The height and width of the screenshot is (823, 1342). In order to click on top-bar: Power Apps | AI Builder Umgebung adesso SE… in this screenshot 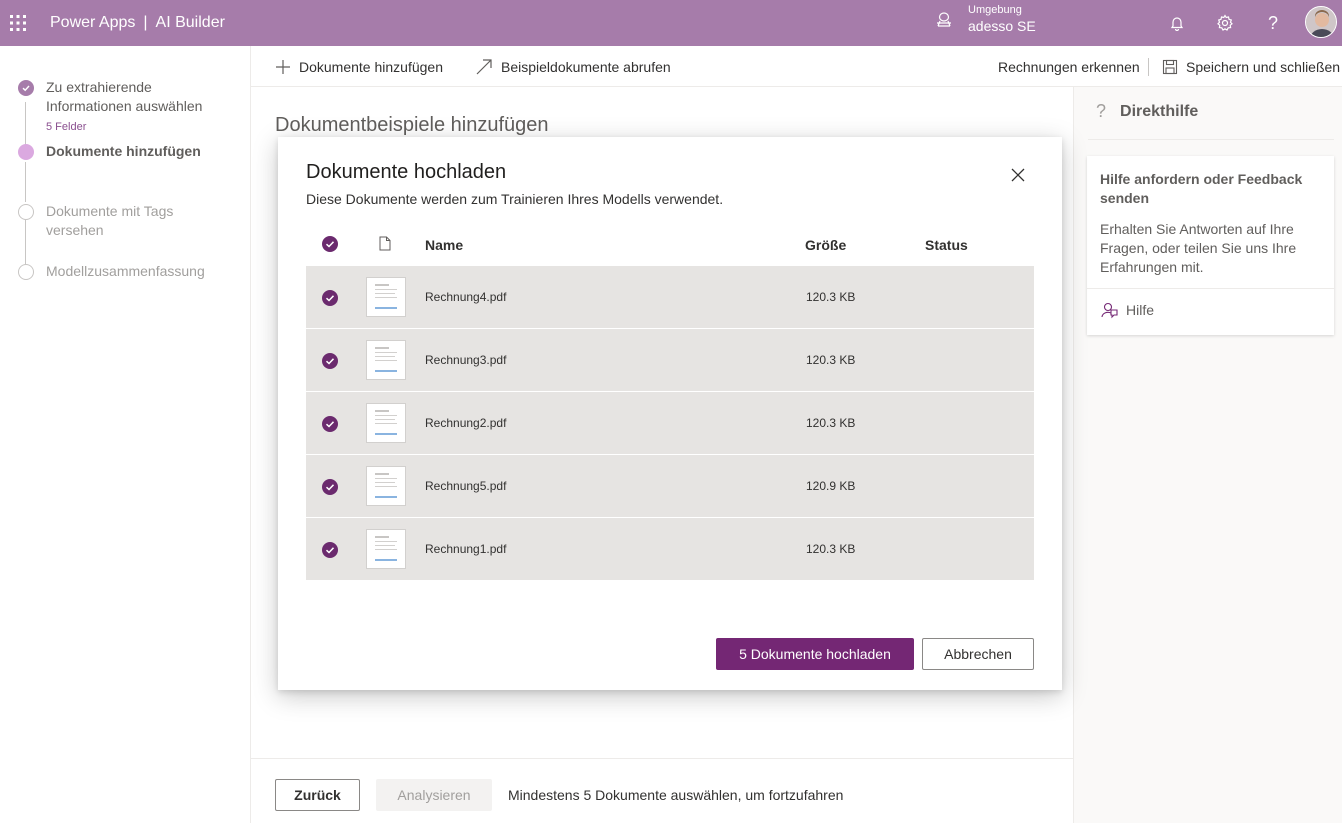, I will do `click(671, 23)`.